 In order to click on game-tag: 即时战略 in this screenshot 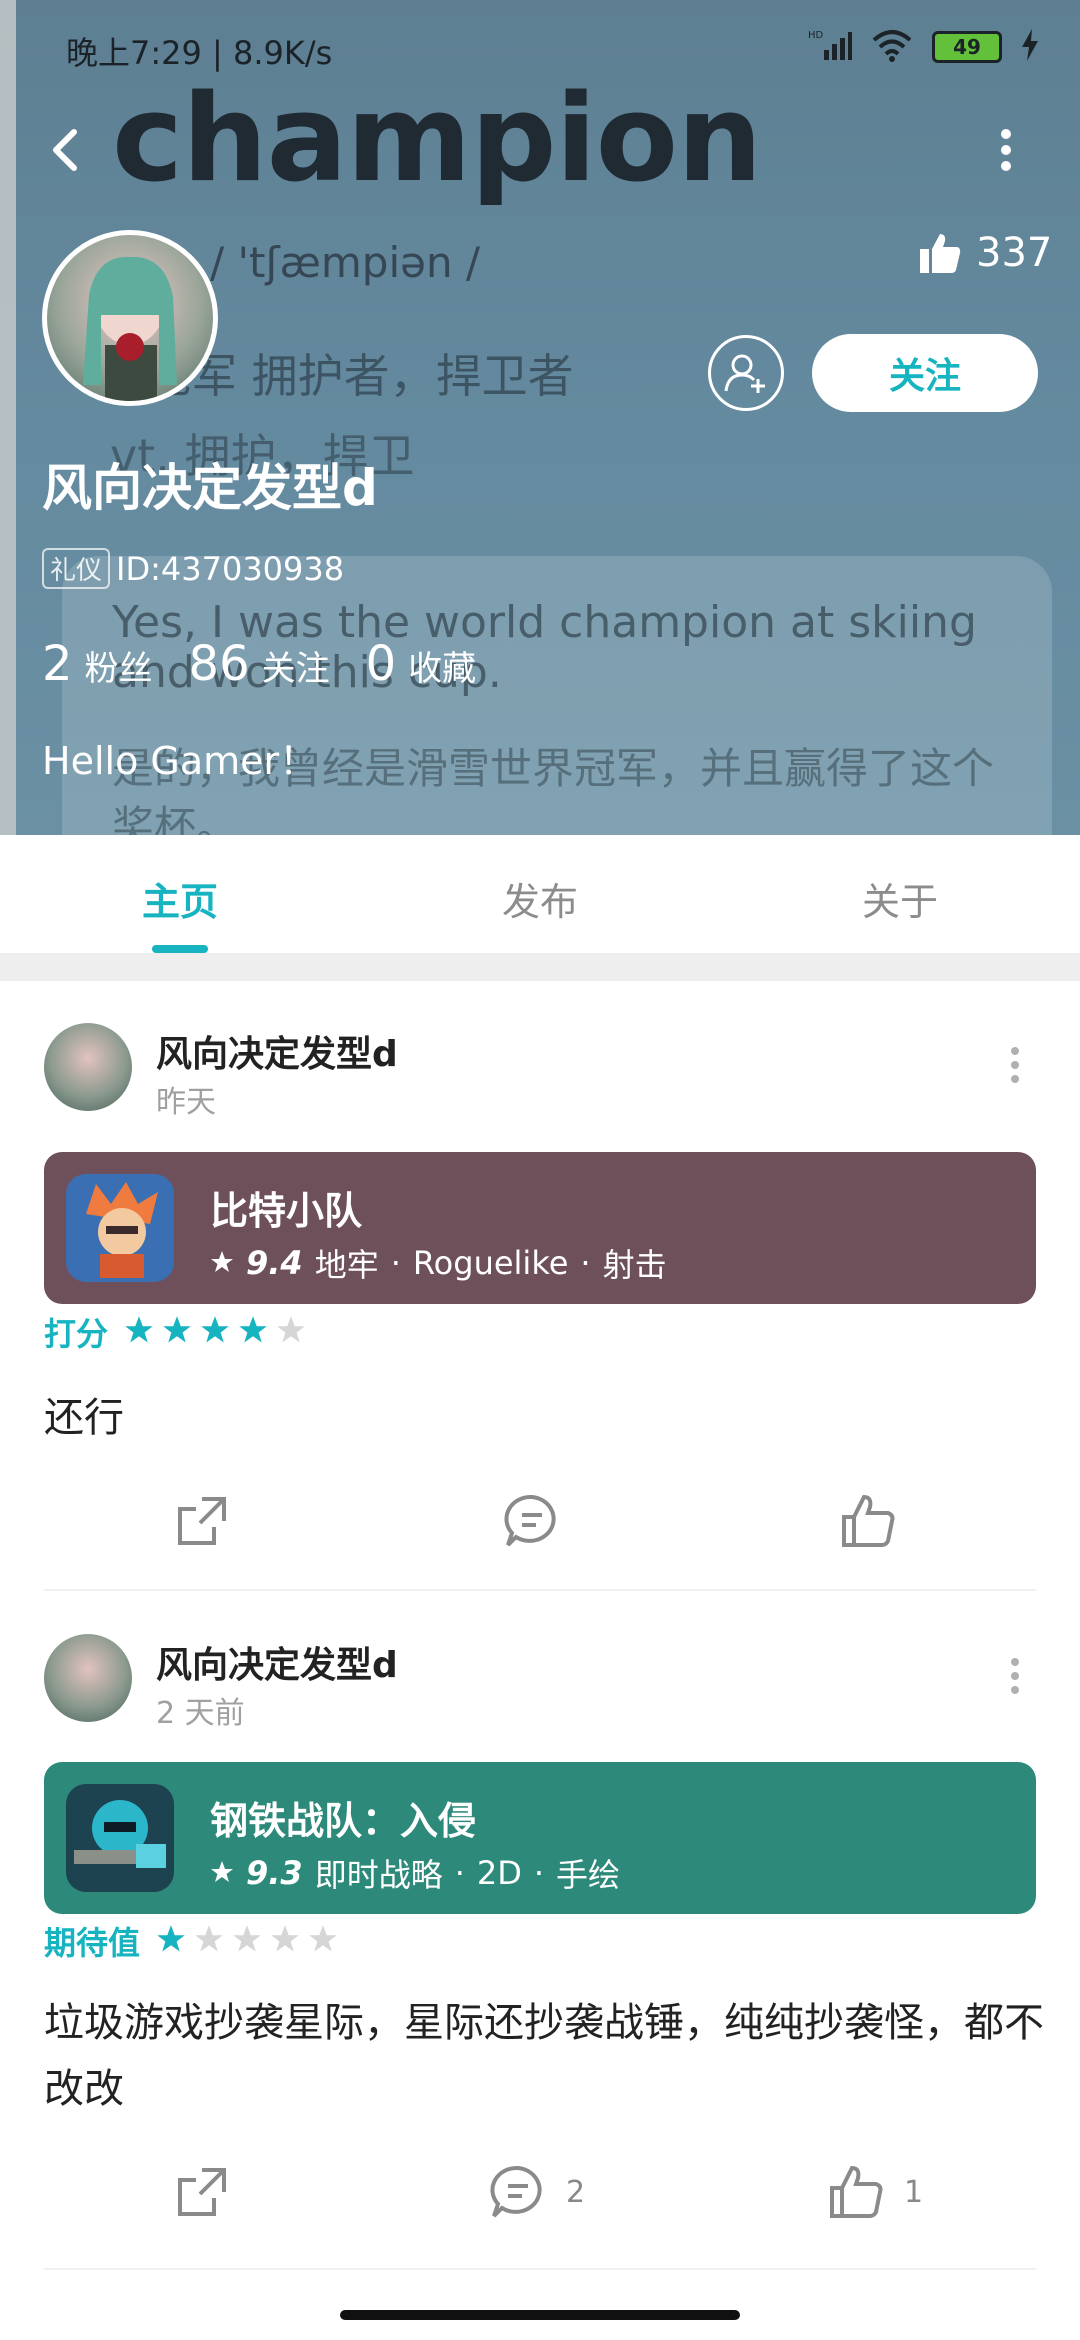, I will do `click(378, 1875)`.